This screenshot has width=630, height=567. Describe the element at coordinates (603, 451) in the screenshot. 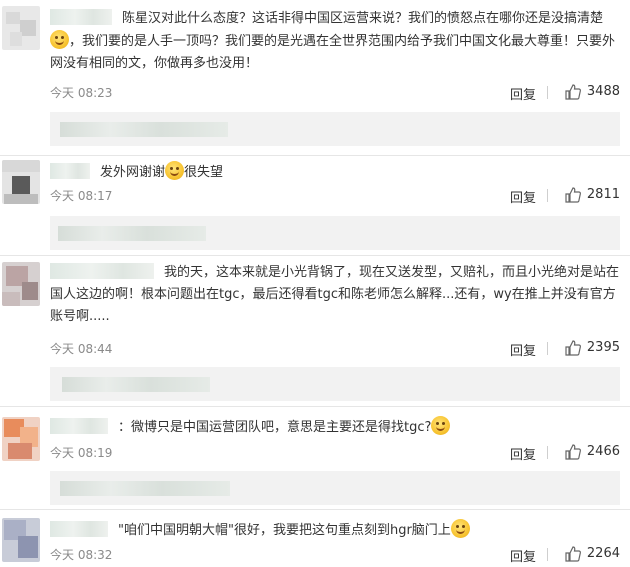

I see `like-count: 2466` at that location.